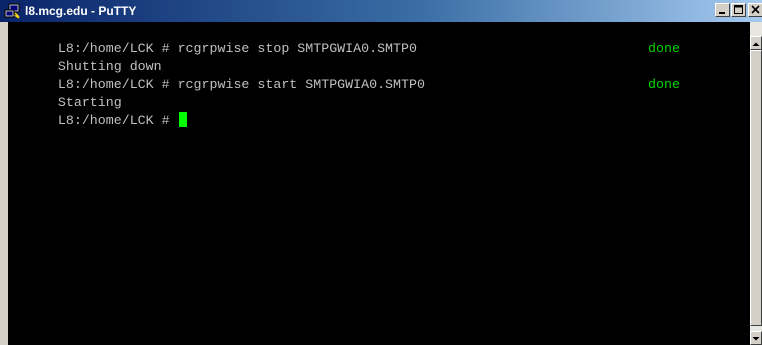  Describe the element at coordinates (756, 188) in the screenshot. I see `scroll-thumb` at that location.